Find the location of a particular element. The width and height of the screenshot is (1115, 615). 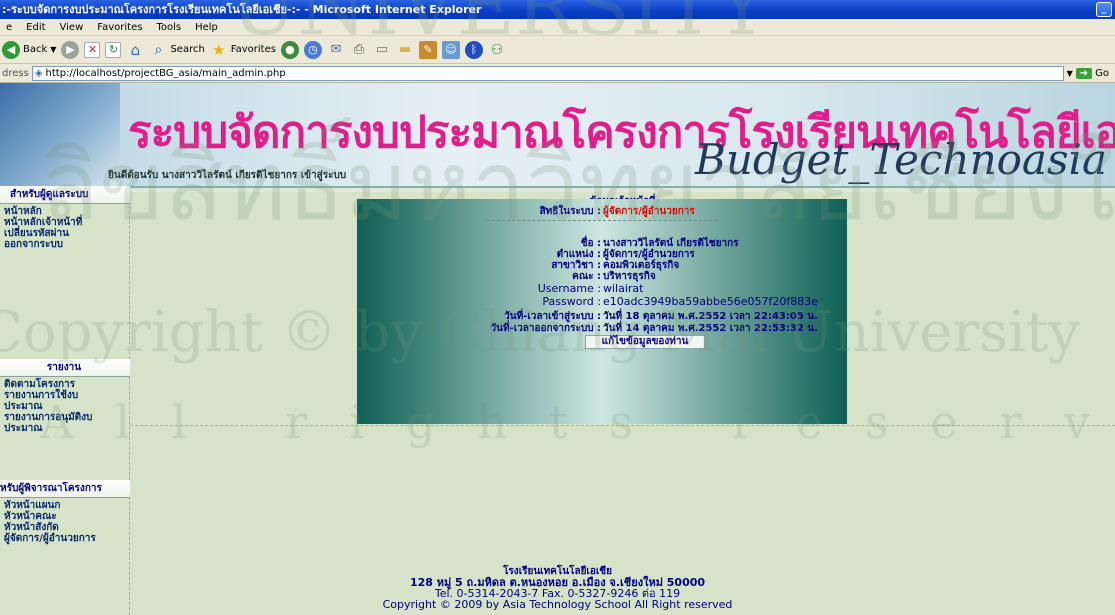

nav-change-password: เปลี่ยนรหัสผ่าน is located at coordinates (67, 233).